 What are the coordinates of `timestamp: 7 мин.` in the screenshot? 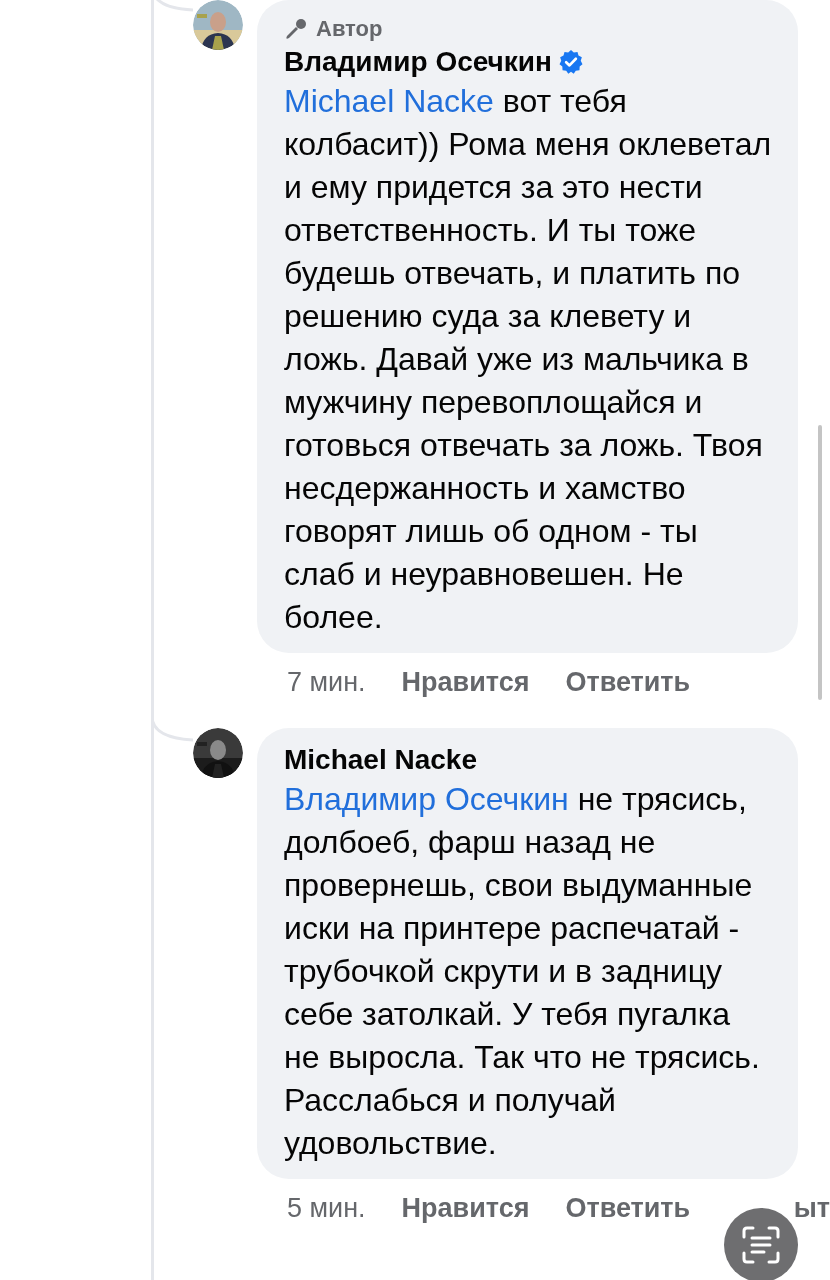 It's located at (326, 682).